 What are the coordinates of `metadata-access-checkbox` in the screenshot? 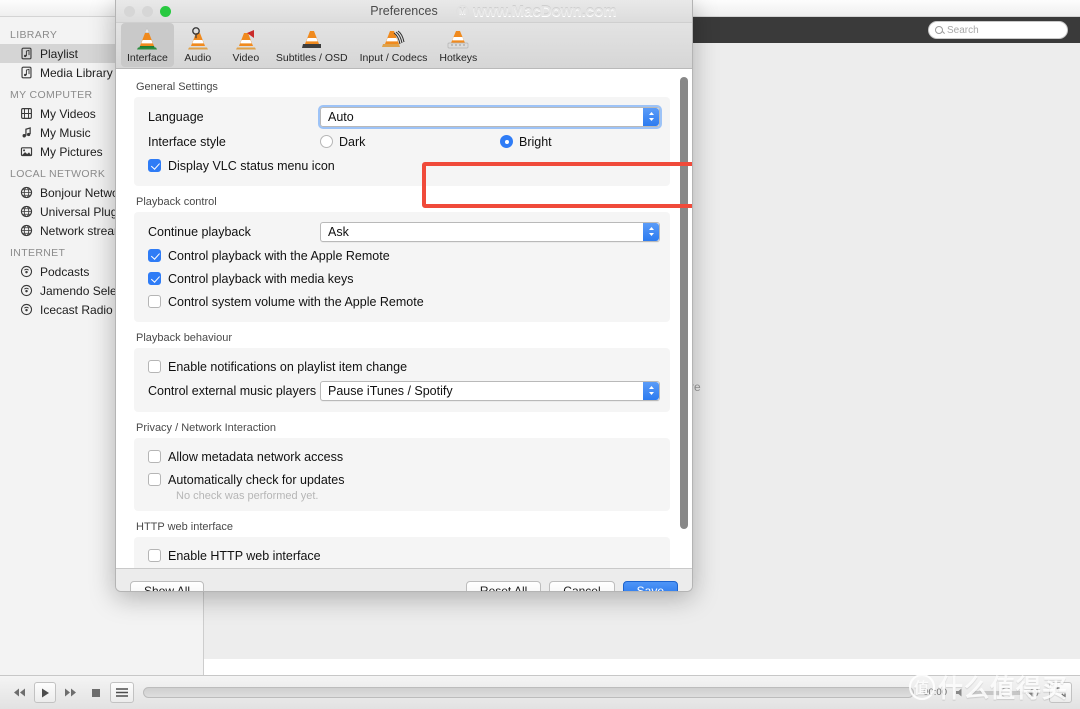 It's located at (154, 456).